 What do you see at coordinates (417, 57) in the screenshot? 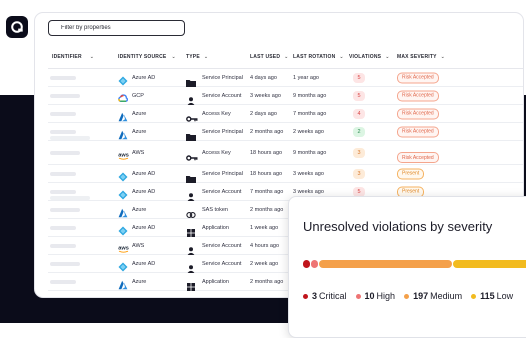
I see `column-max-severity-label: MAX SEVERITY` at bounding box center [417, 57].